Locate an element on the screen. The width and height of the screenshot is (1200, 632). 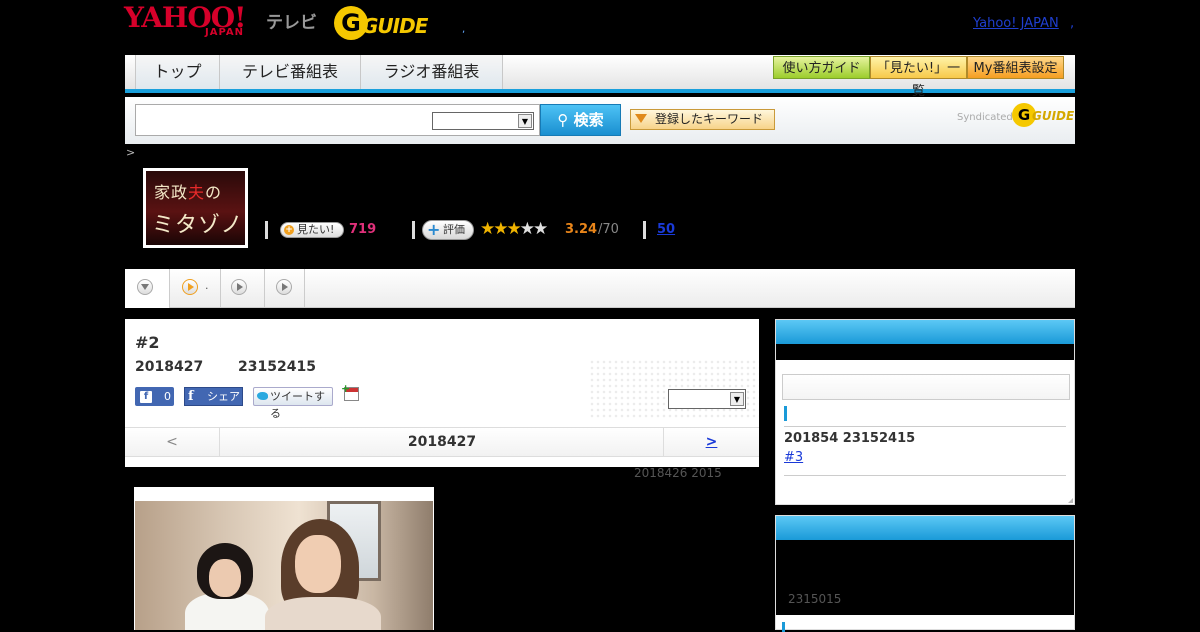
mitai-list-button: 「見たい!」一覧 is located at coordinates (918, 77).